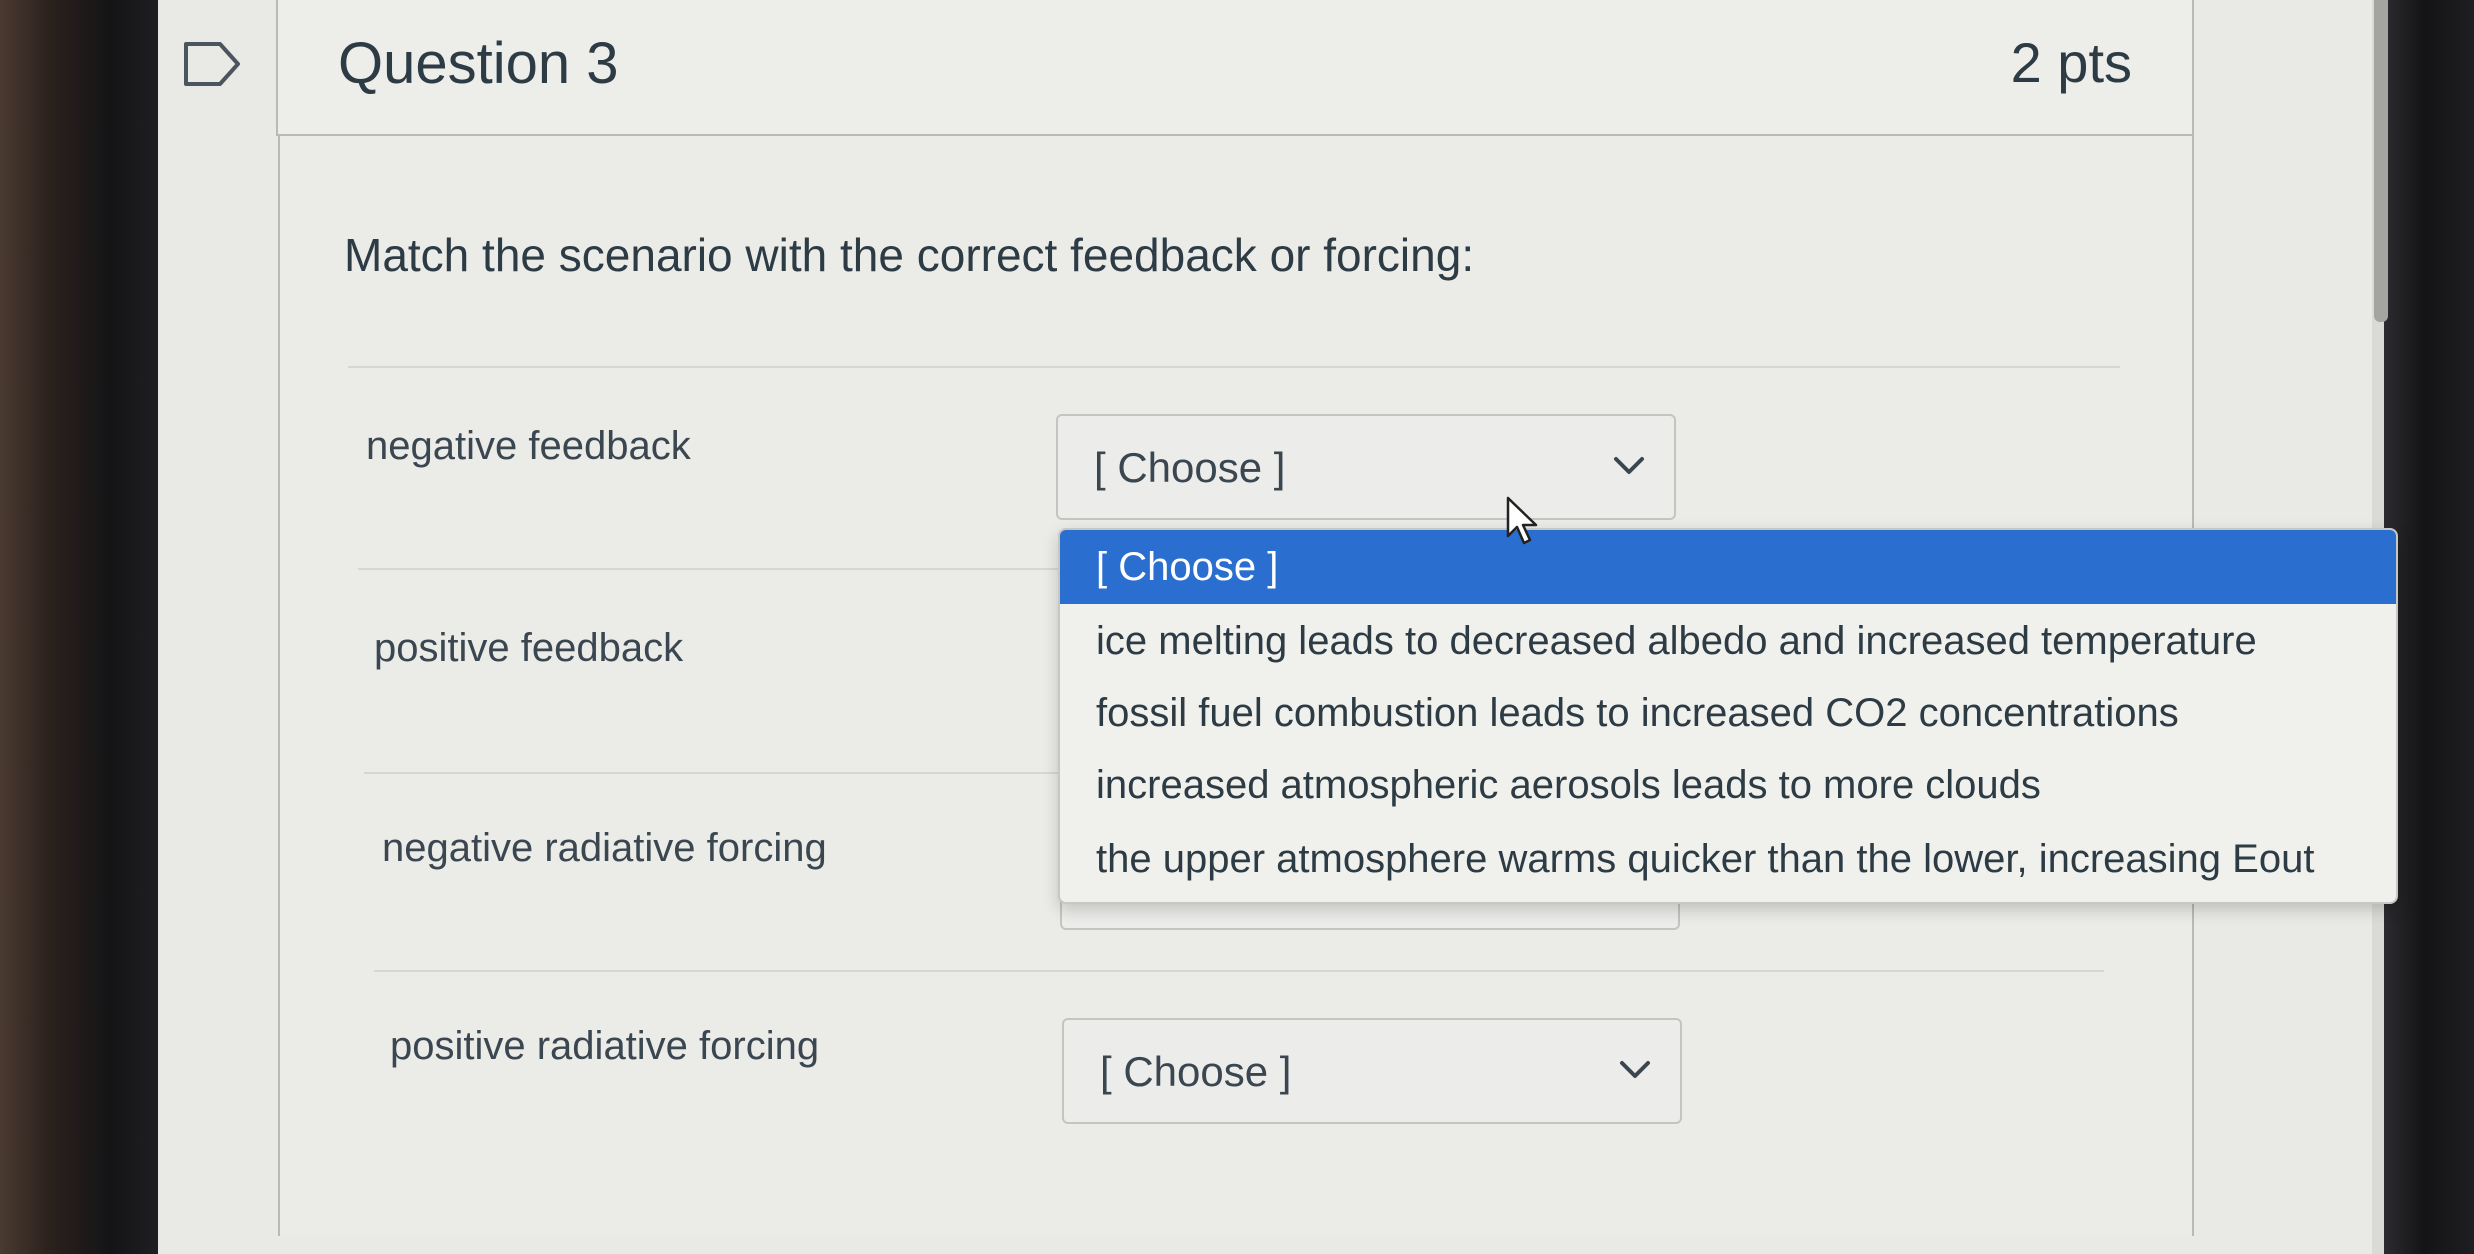 The width and height of the screenshot is (2474, 1254). I want to click on device-bezel-left, so click(79, 627).